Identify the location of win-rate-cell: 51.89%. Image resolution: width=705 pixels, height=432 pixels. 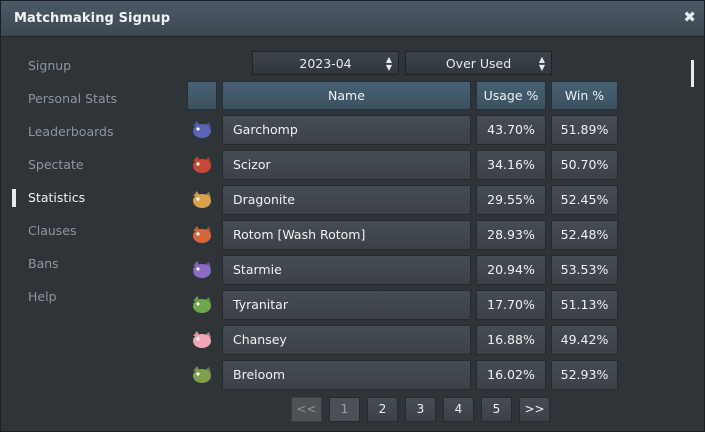
(584, 130).